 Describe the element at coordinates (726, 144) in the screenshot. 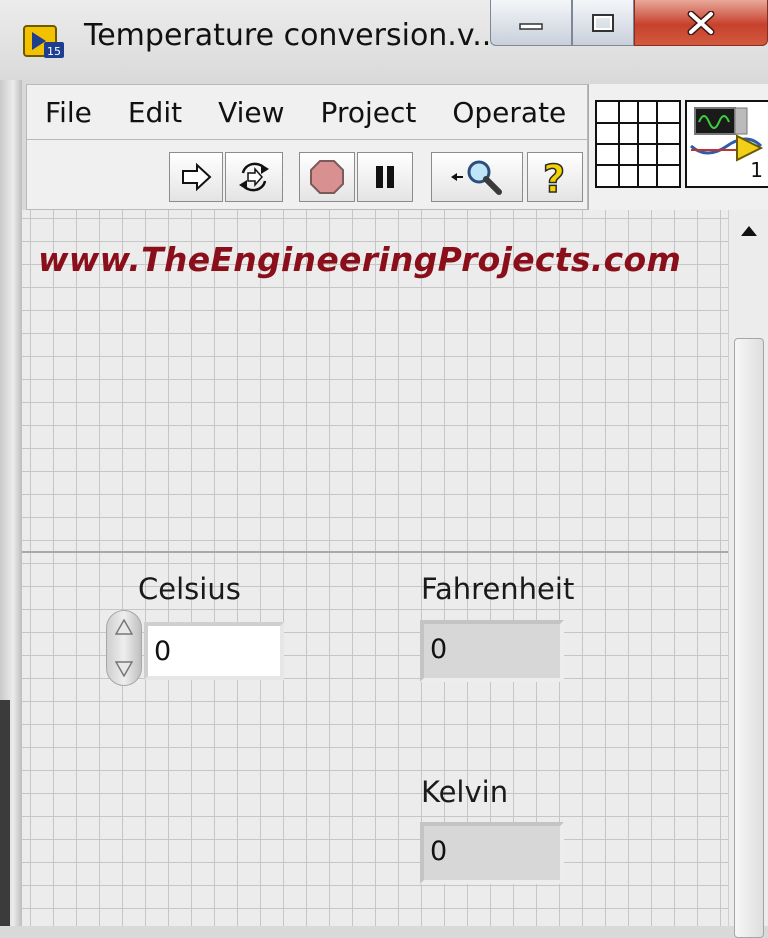

I see `vi-icon: 1` at that location.